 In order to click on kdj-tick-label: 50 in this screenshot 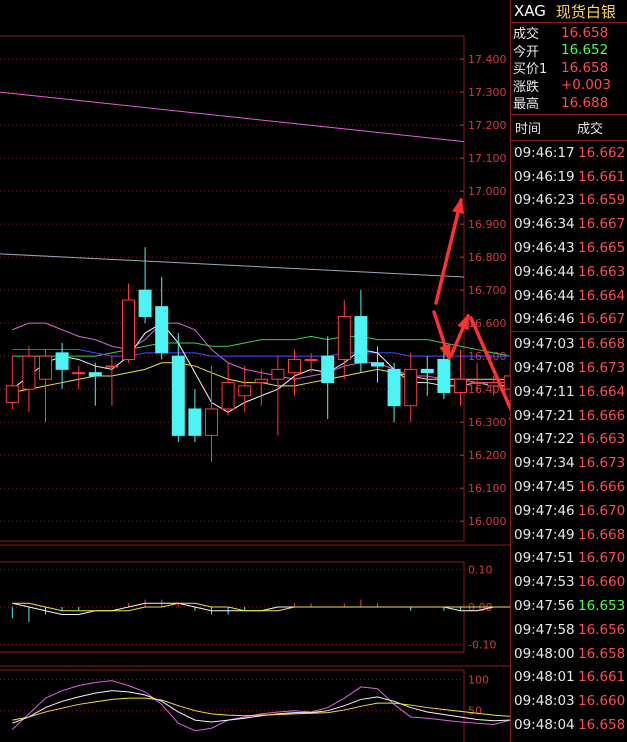, I will do `click(475, 711)`.